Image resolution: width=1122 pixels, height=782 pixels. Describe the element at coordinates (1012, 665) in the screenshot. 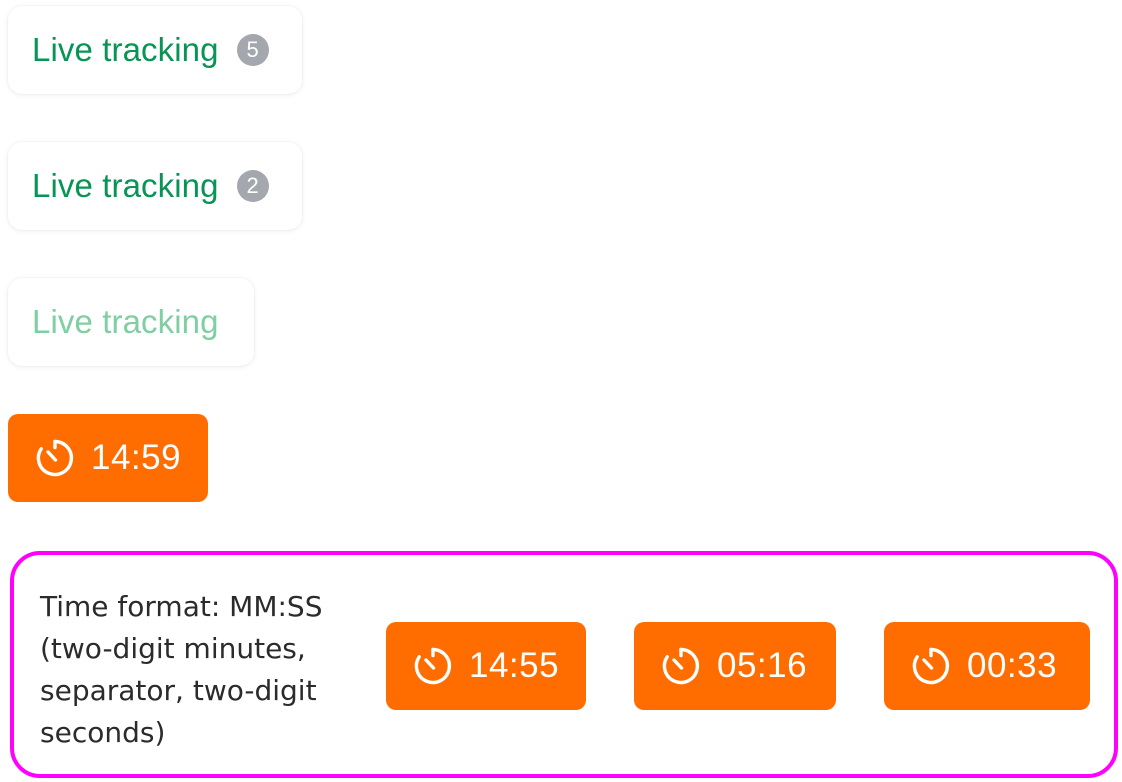

I see `timer-value: 00:33` at that location.